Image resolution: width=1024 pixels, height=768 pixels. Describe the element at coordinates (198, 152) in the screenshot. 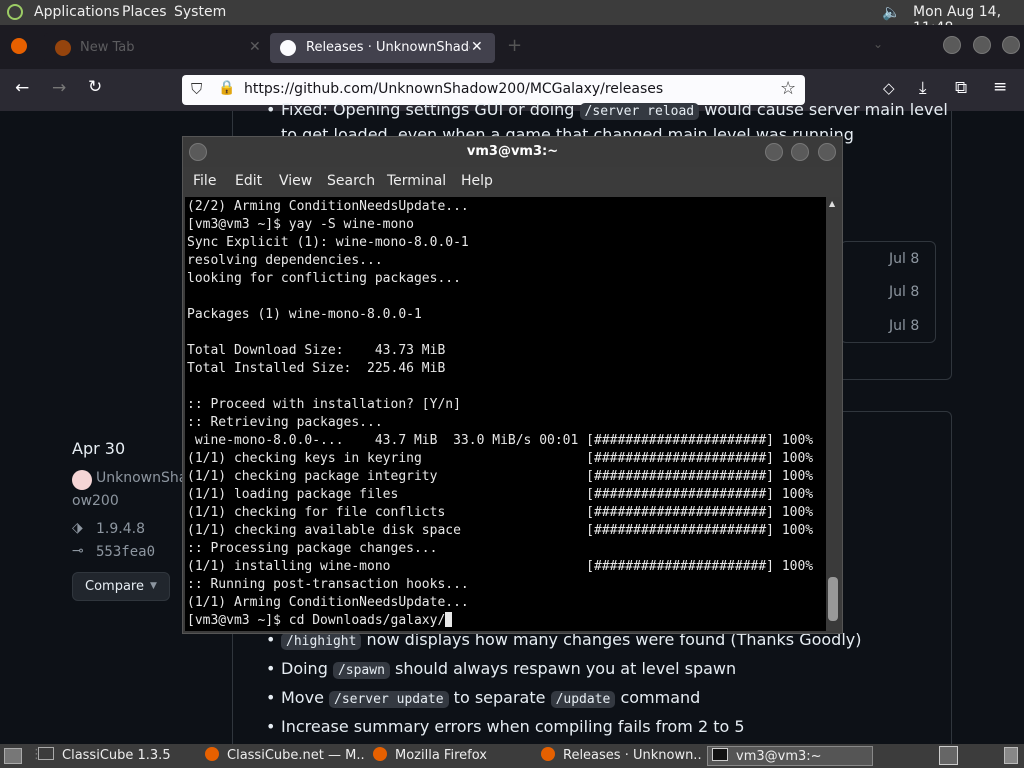

I see `window-menu-icon` at that location.